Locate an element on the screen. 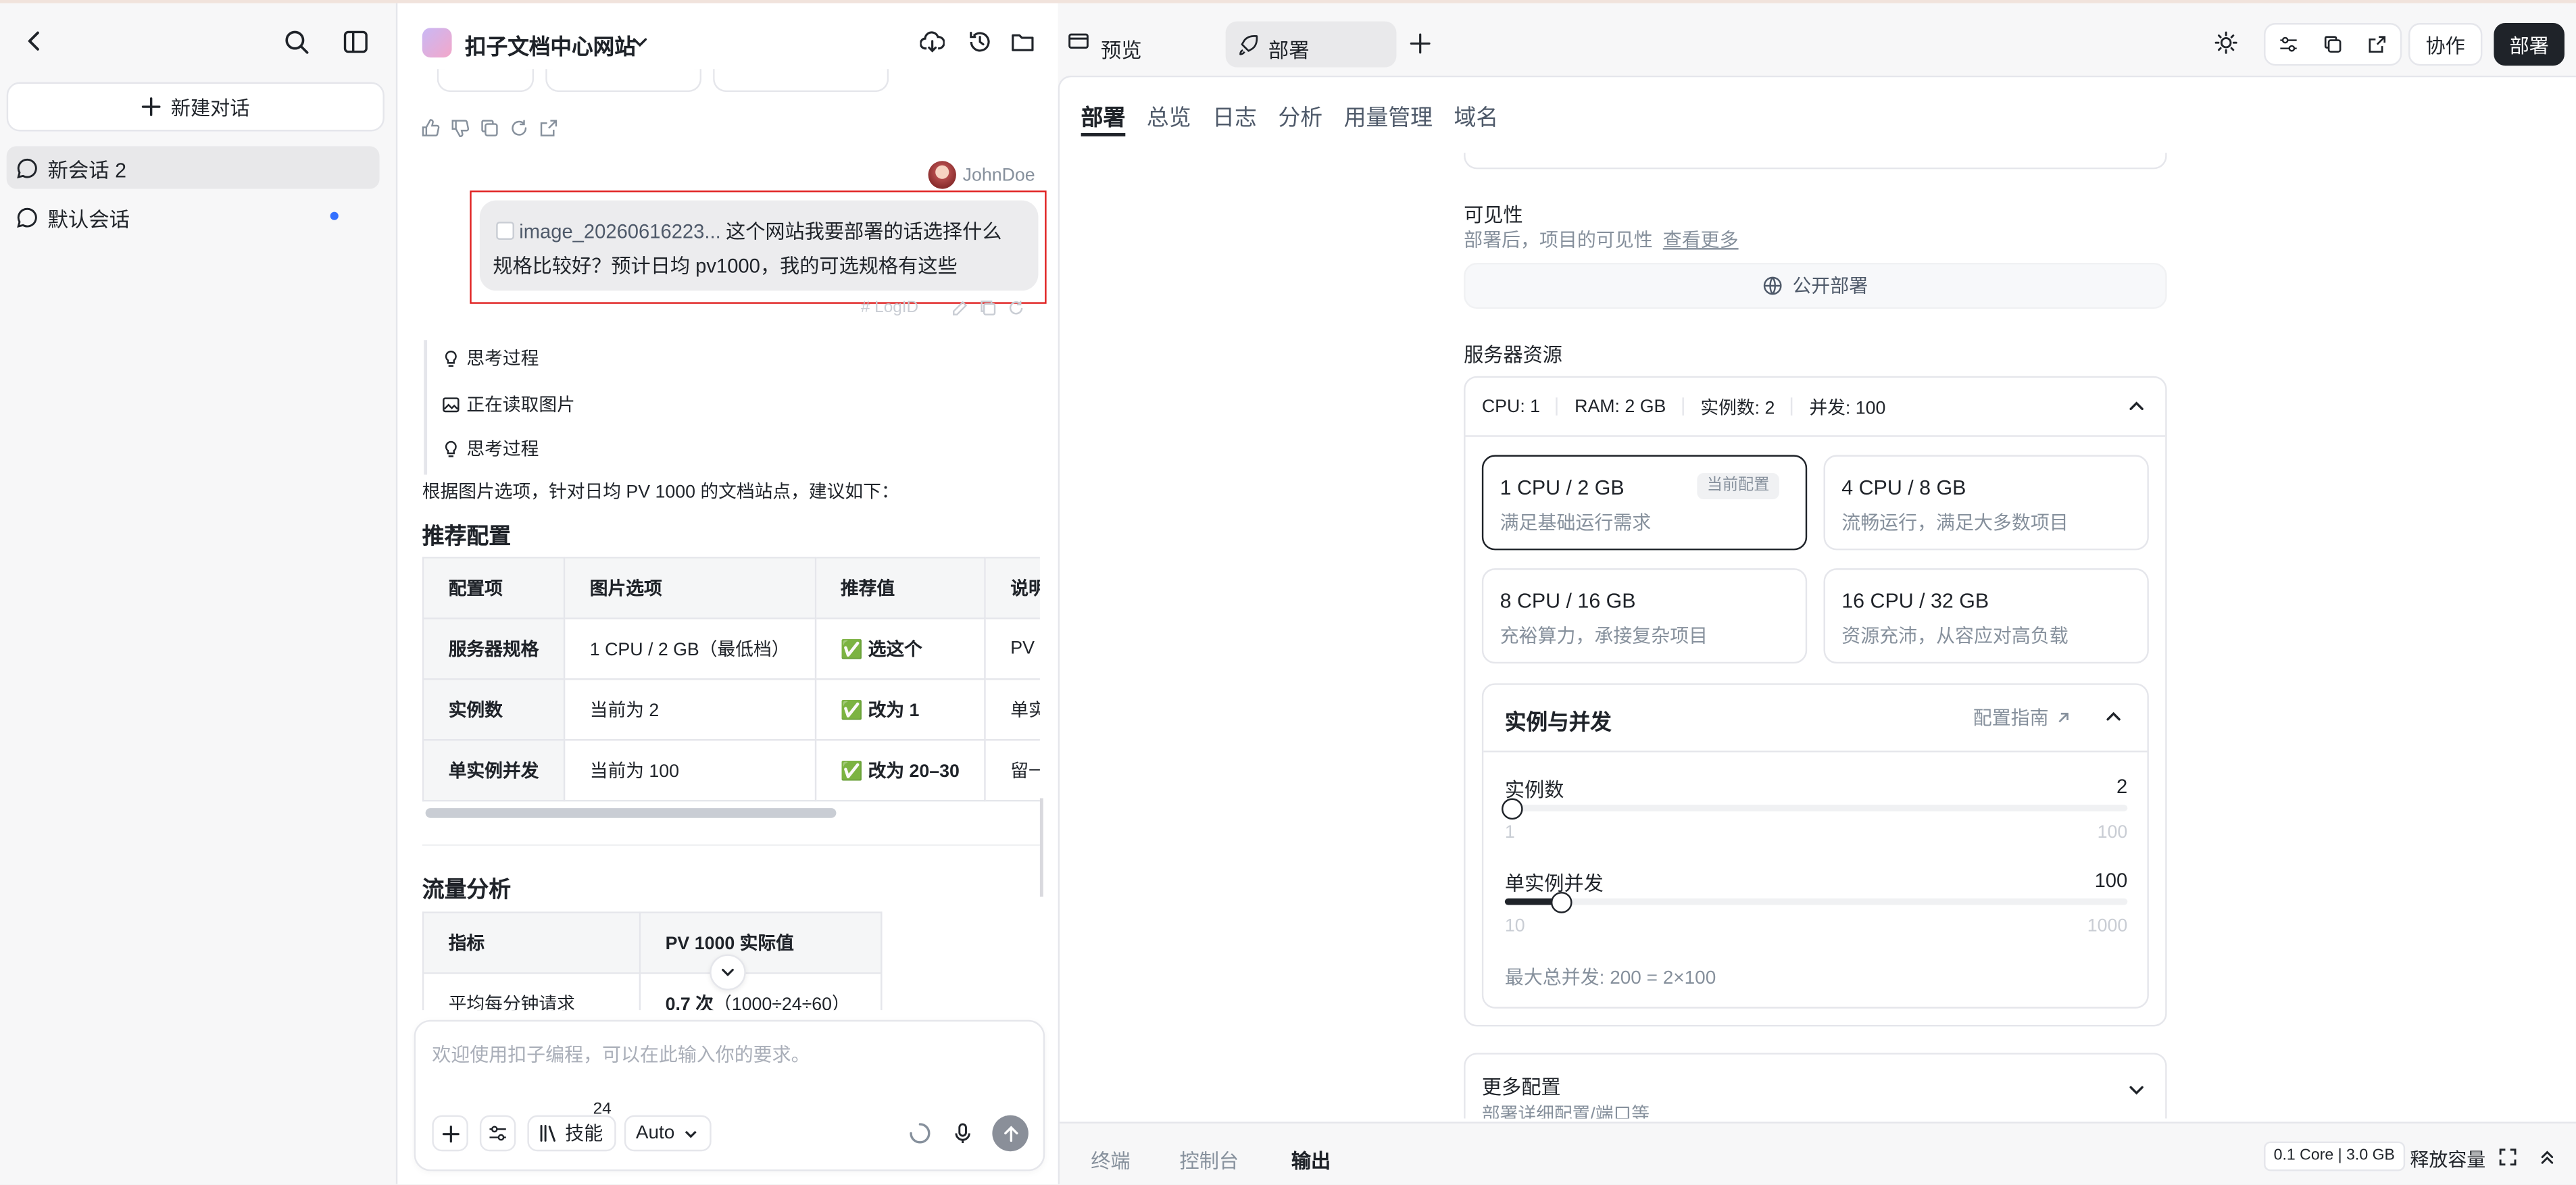  config-guide-link: 配置指南 is located at coordinates (2023, 718).